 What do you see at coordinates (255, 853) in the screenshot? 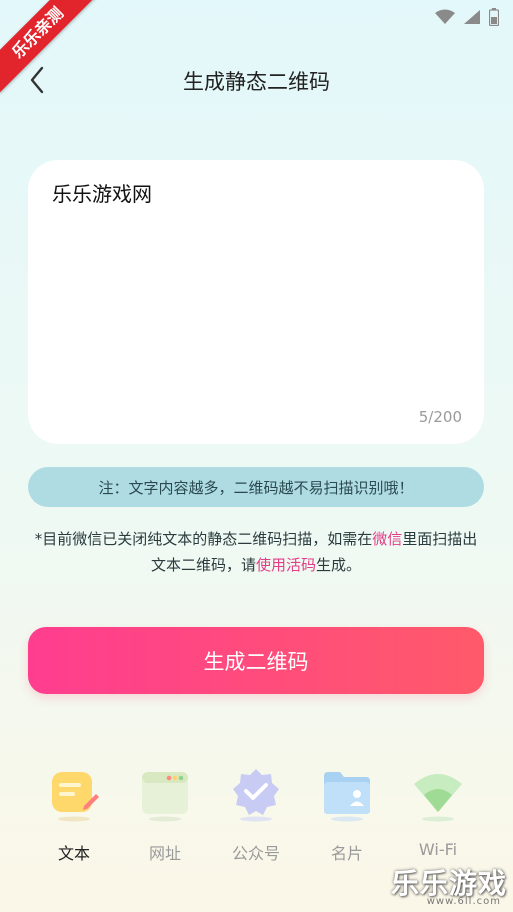
I see `nav-label: 公众号` at bounding box center [255, 853].